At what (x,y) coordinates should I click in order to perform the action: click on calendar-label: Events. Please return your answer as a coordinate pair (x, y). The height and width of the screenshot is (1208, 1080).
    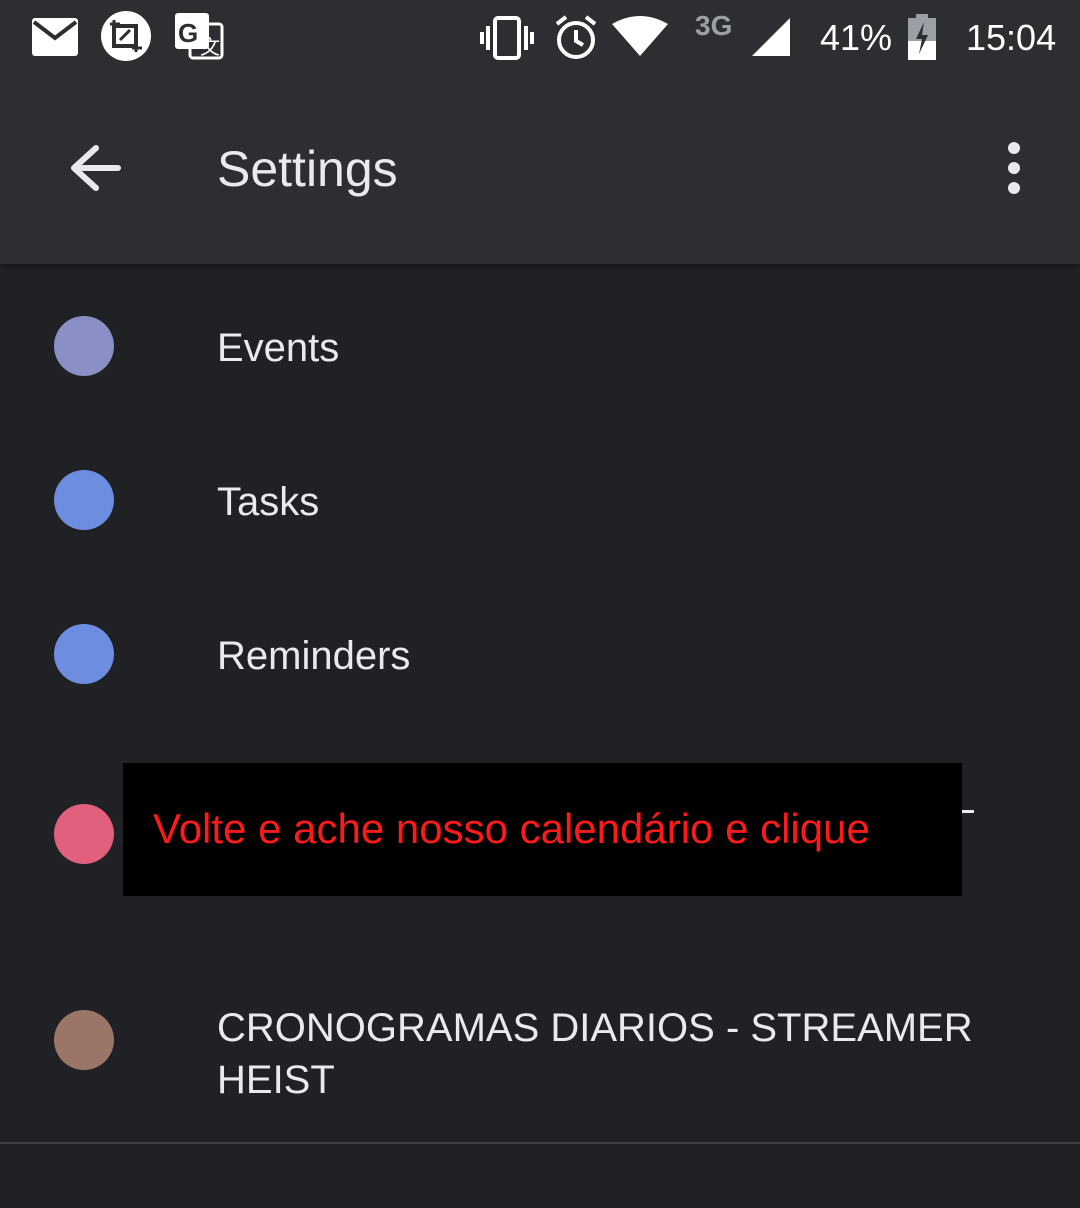
    Looking at the image, I should click on (278, 348).